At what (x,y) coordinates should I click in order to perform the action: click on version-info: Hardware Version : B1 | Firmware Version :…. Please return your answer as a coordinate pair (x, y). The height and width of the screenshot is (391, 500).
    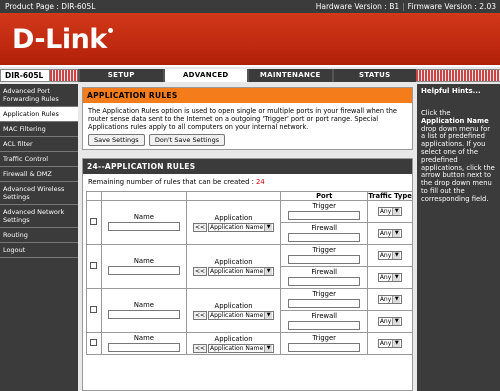
    Looking at the image, I should click on (405, 6).